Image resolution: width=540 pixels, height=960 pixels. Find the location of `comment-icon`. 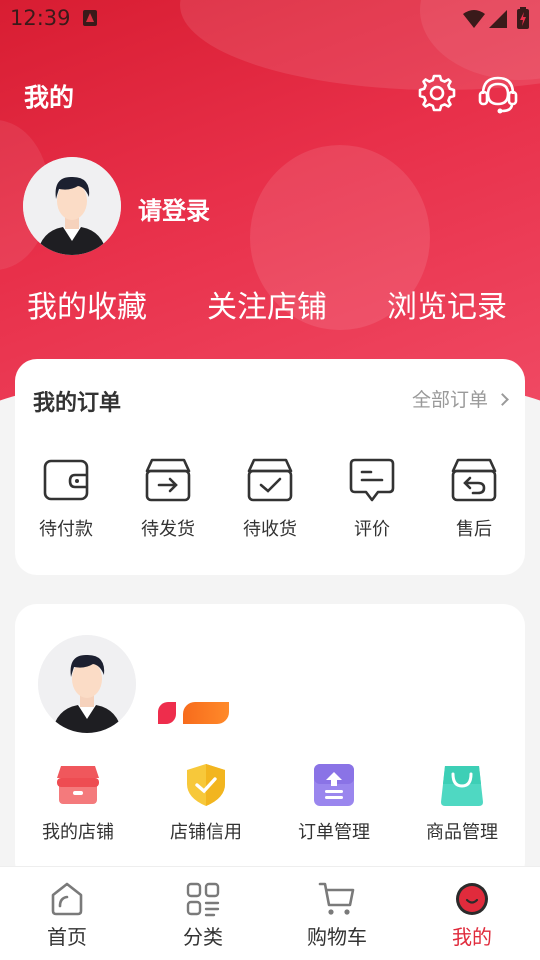

comment-icon is located at coordinates (372, 480).